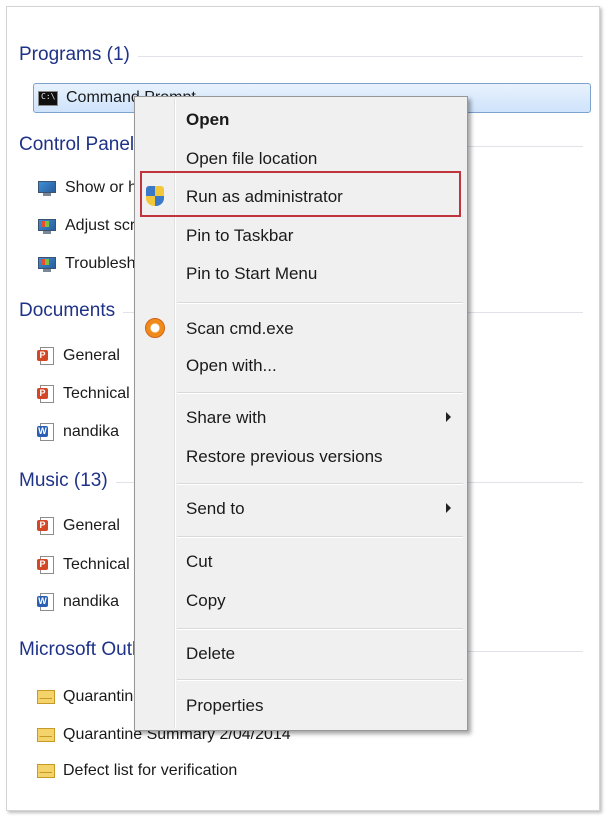 This screenshot has width=606, height=821. I want to click on group-header-programs: Programs (1), so click(301, 55).